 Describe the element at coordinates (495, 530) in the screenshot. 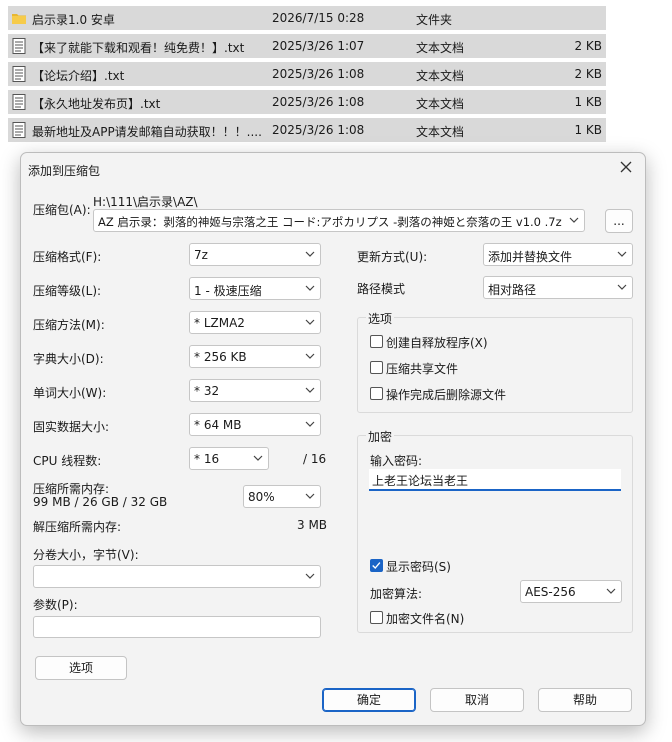

I see `encrypt-group: 加密 输入密码: 显示密码(S) 加密算法: AES-256 加密文件名(N)` at that location.